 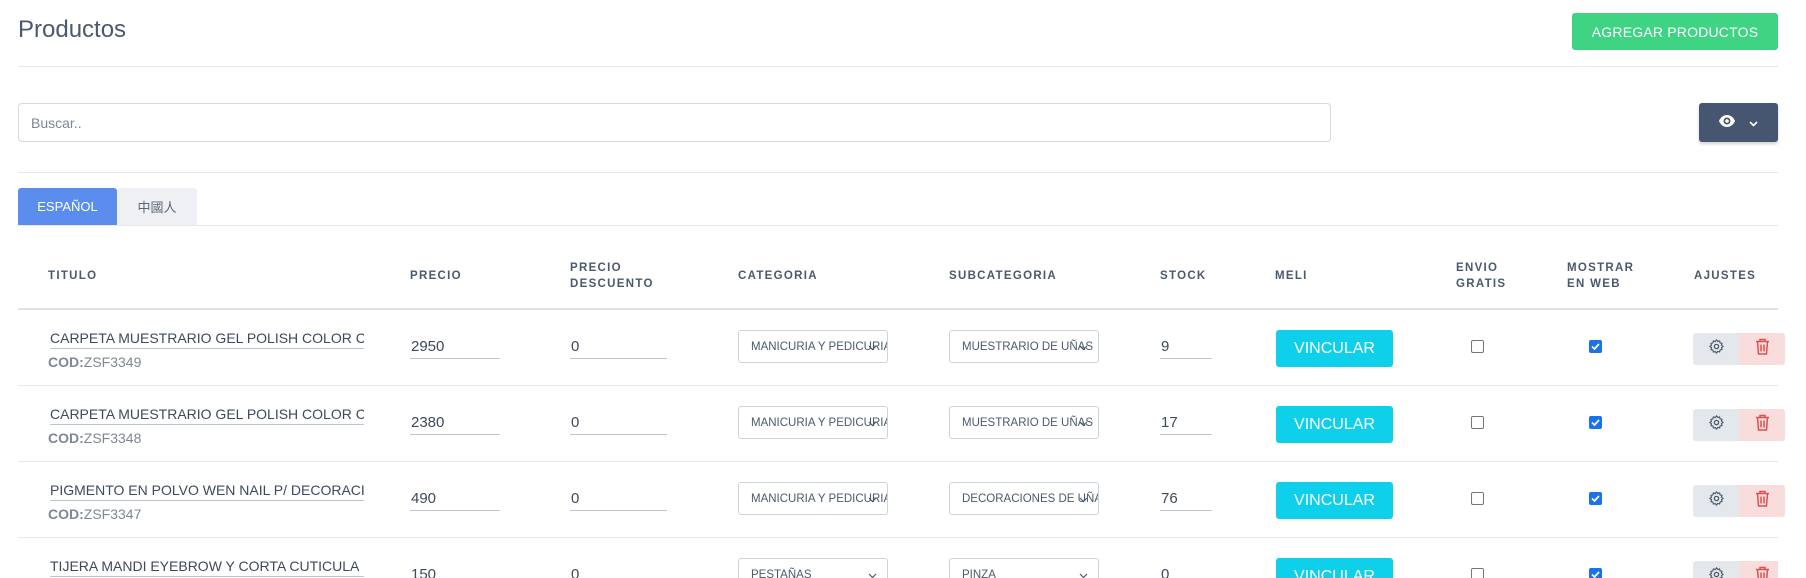 I want to click on product-title: TIJERA MANDI EYEBROW Y CORTA CUTICULA, so click(x=207, y=567).